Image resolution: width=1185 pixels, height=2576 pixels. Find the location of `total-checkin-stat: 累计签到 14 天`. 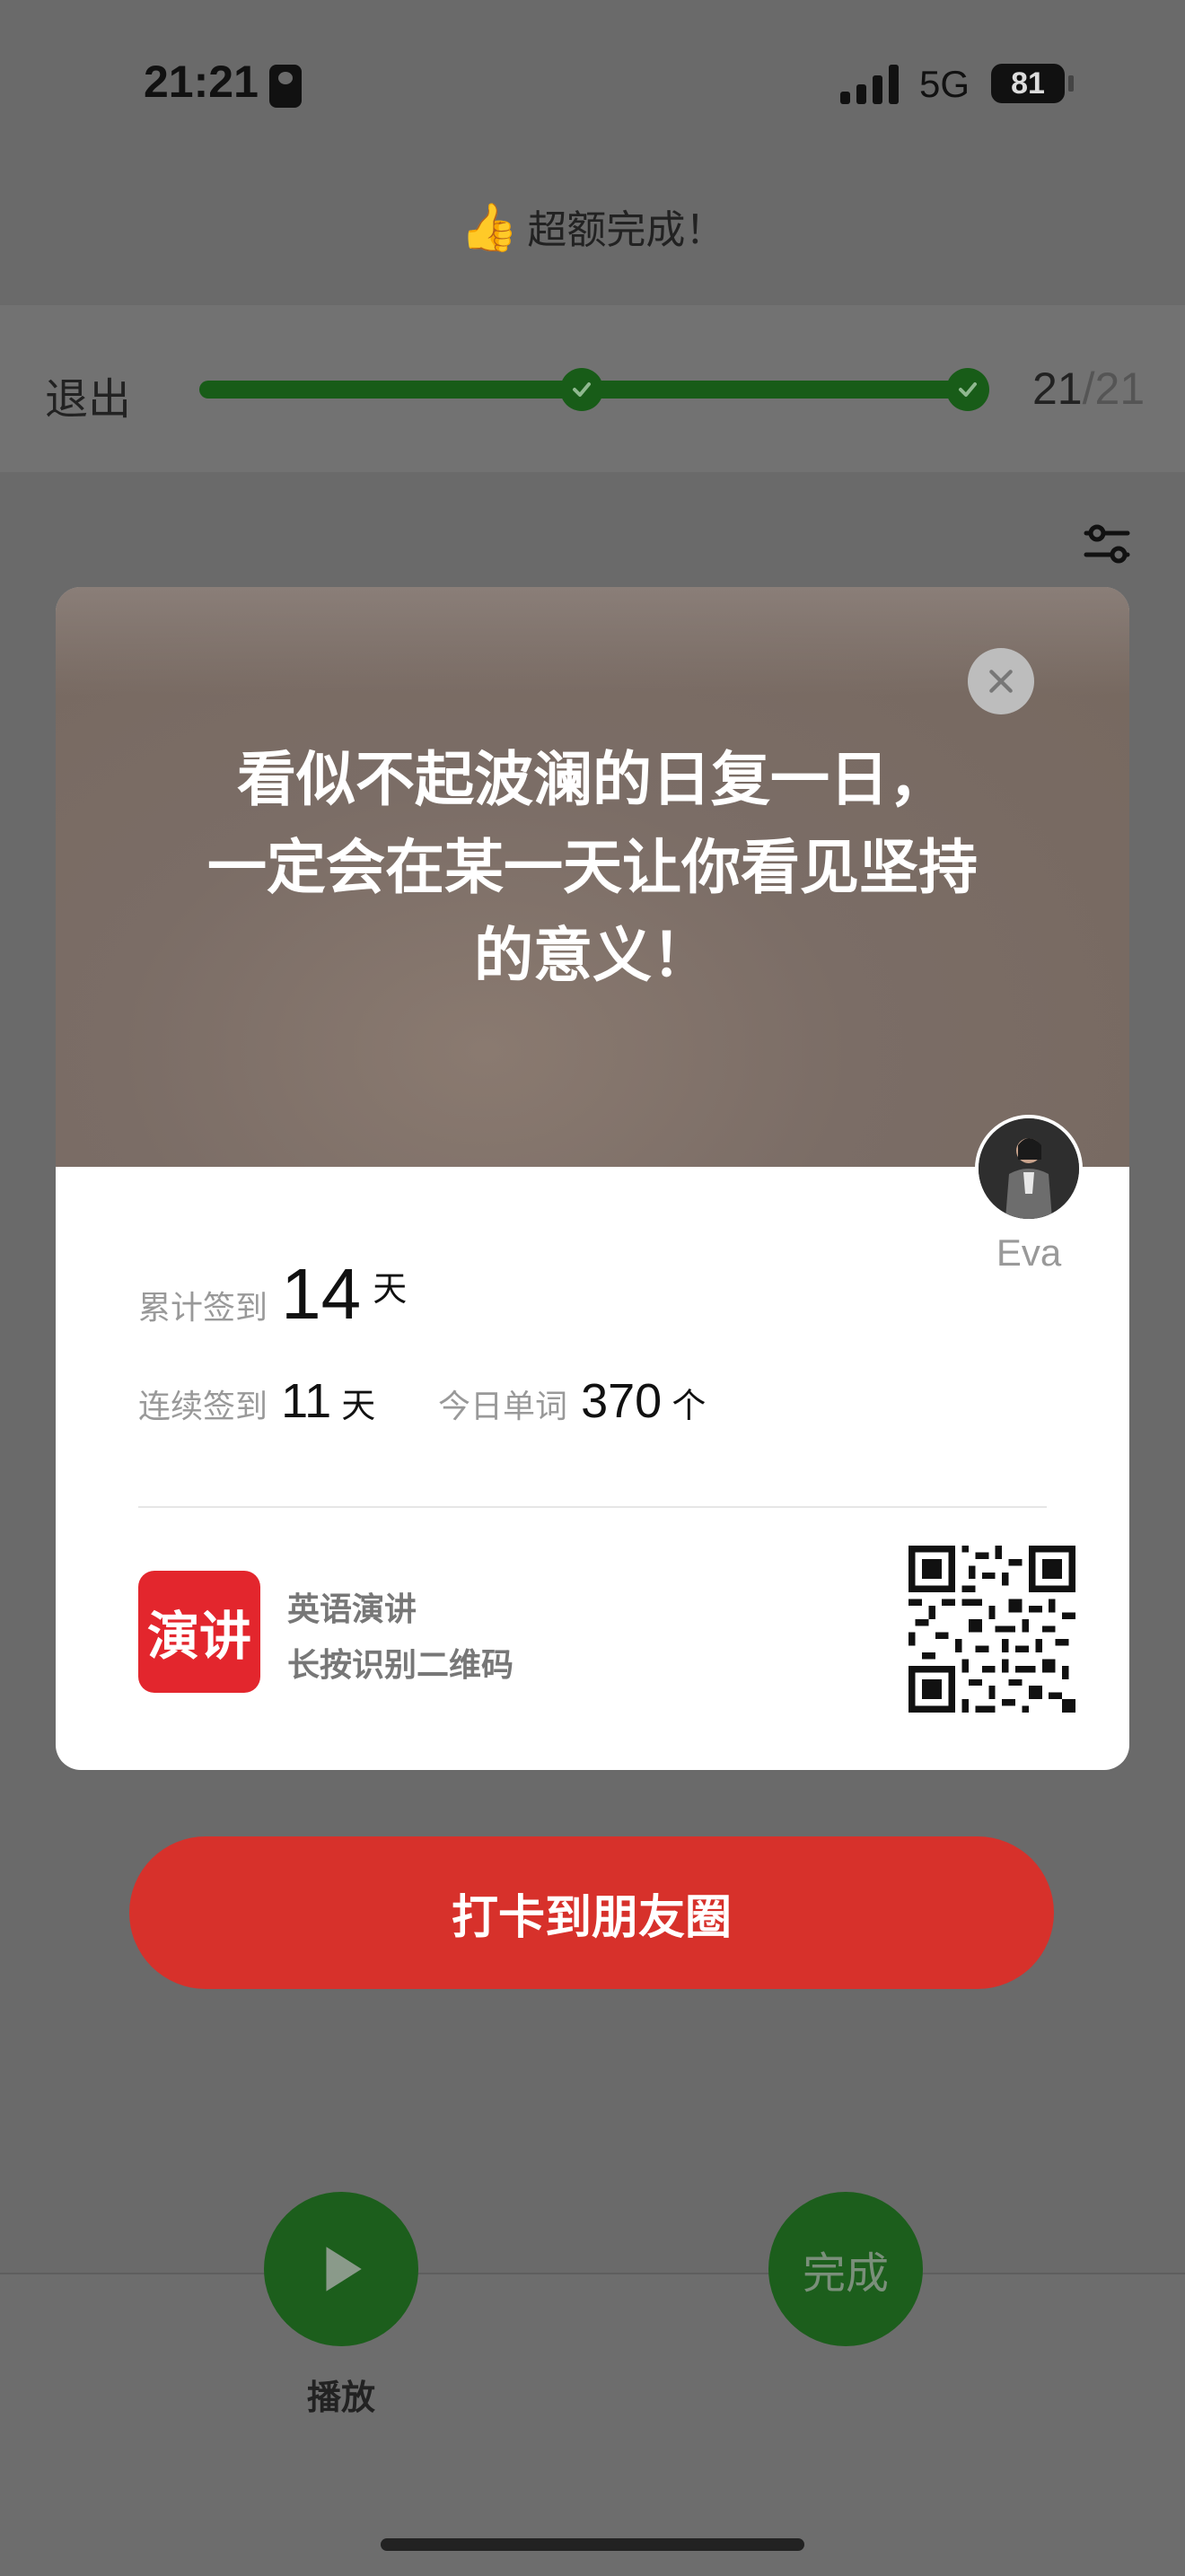

total-checkin-stat: 累计签到 14 天 is located at coordinates (272, 1294).